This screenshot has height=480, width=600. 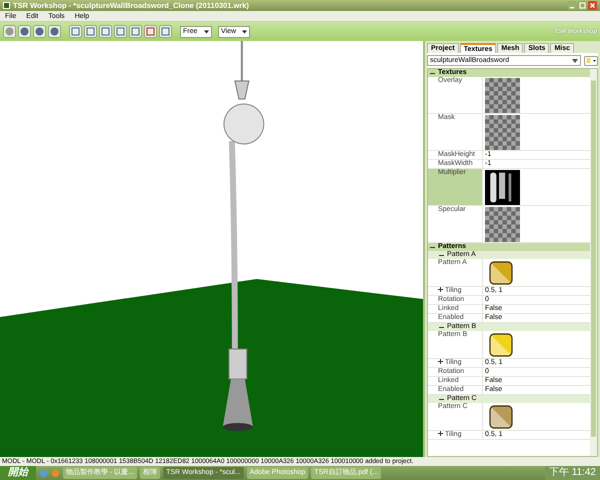 I want to click on start-button: 開始, so click(x=18, y=473).